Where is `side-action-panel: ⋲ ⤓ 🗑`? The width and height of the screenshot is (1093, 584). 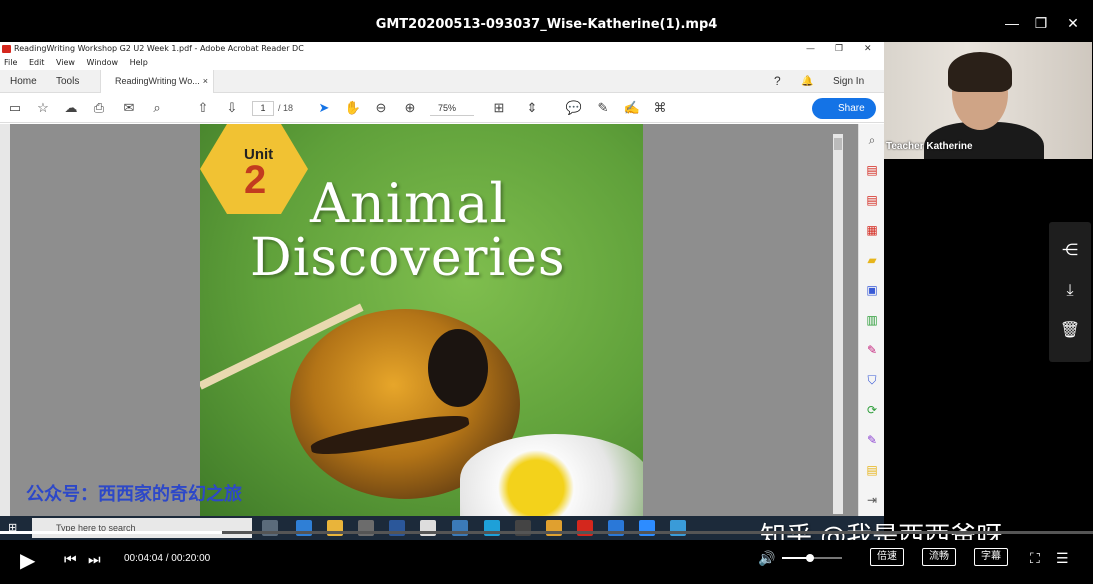
side-action-panel: ⋲ ⤓ 🗑 is located at coordinates (1070, 292).